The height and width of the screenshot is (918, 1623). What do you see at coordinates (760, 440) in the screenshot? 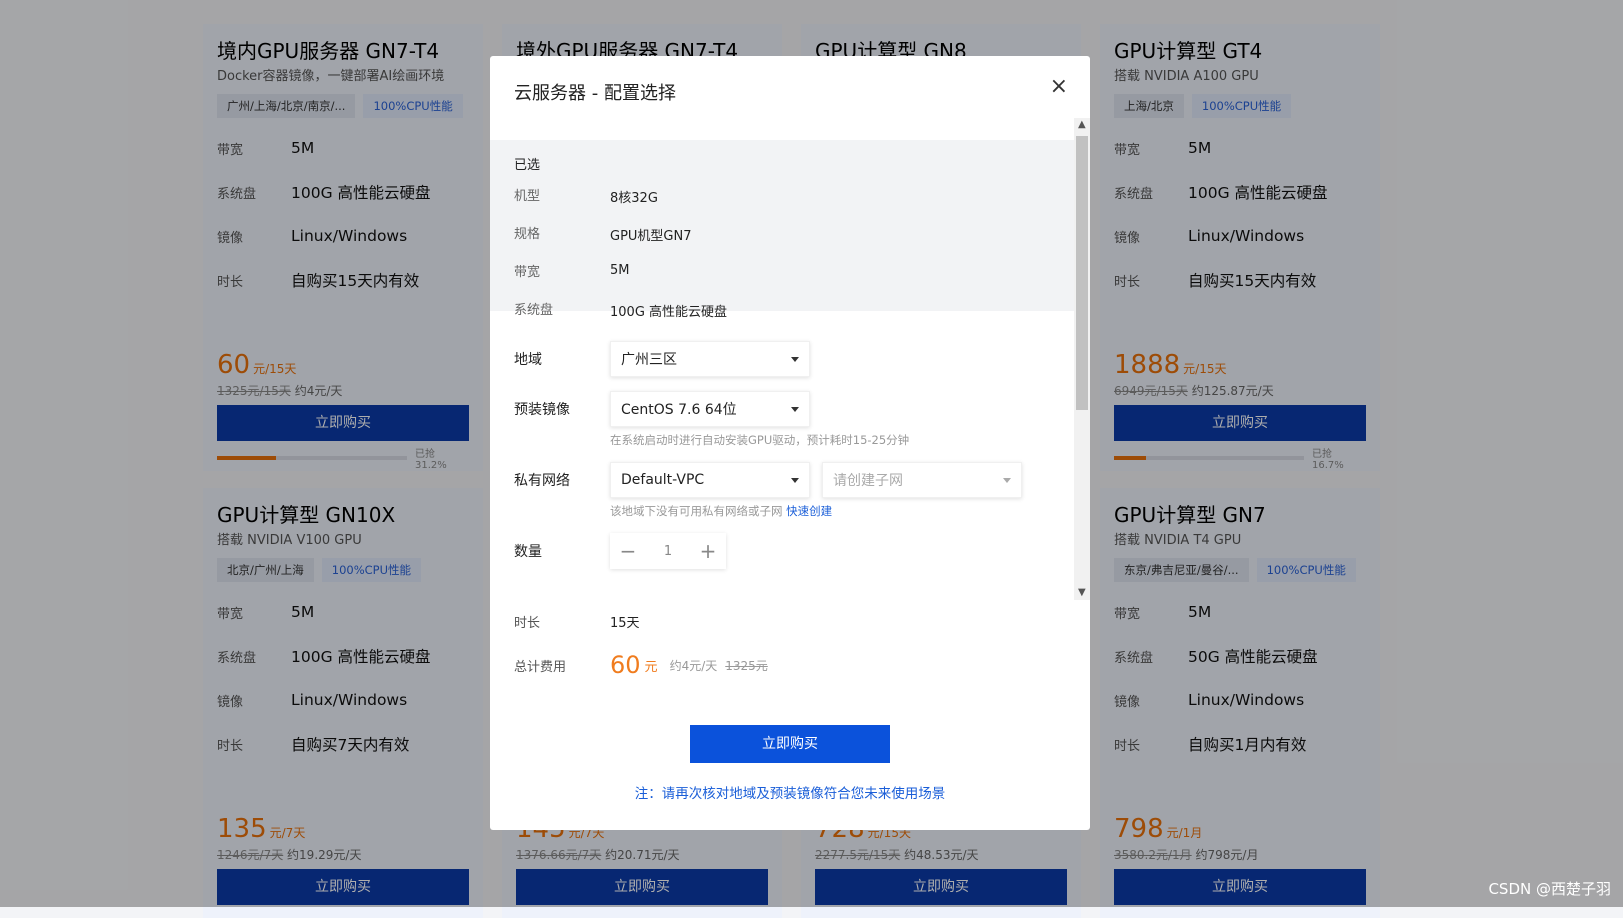
I see `image-hint: 在系统启动时进行自动安装GPU驱动，预计耗时15-25分钟` at bounding box center [760, 440].